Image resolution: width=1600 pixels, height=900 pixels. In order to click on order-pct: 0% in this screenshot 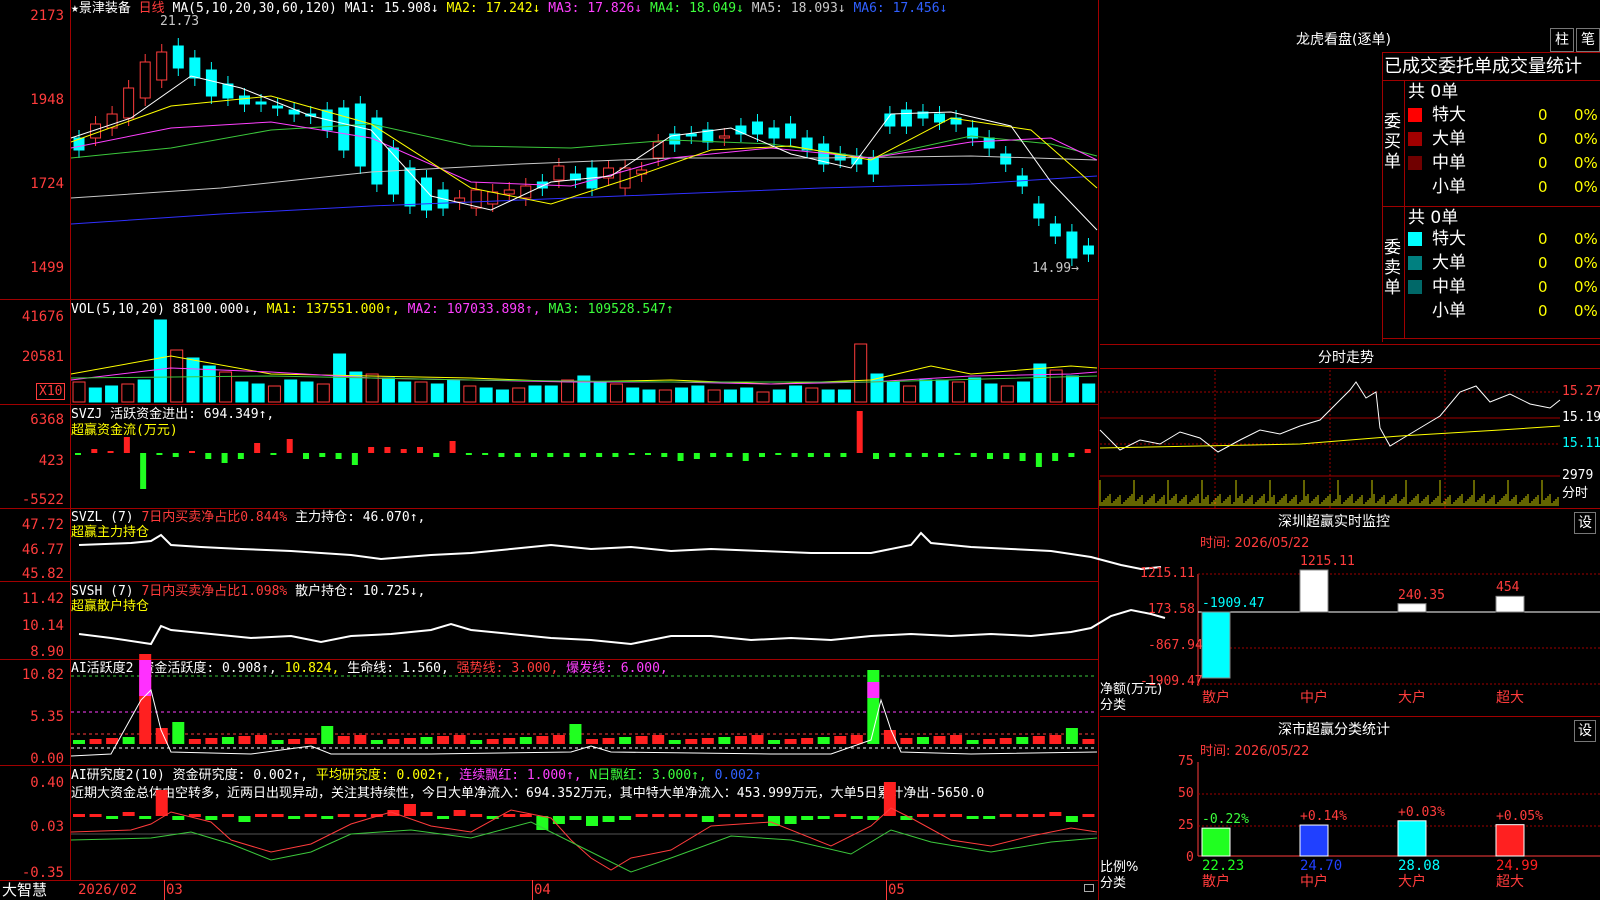, I will do `click(1586, 115)`.